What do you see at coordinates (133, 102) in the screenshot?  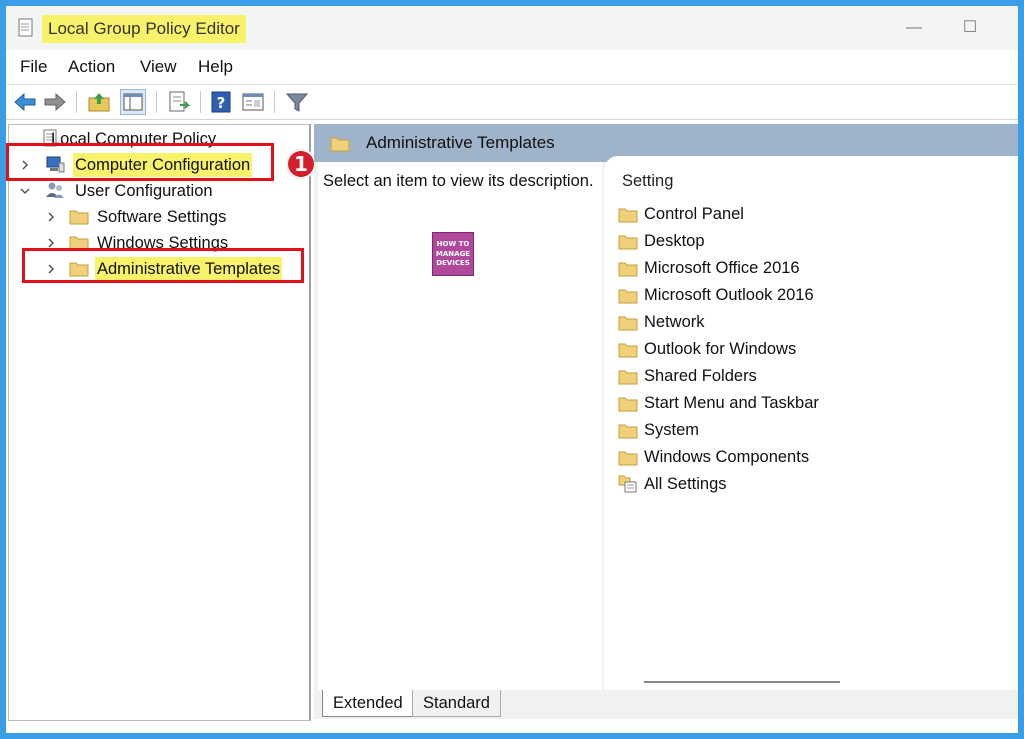 I see `show-hide-tree-icon` at bounding box center [133, 102].